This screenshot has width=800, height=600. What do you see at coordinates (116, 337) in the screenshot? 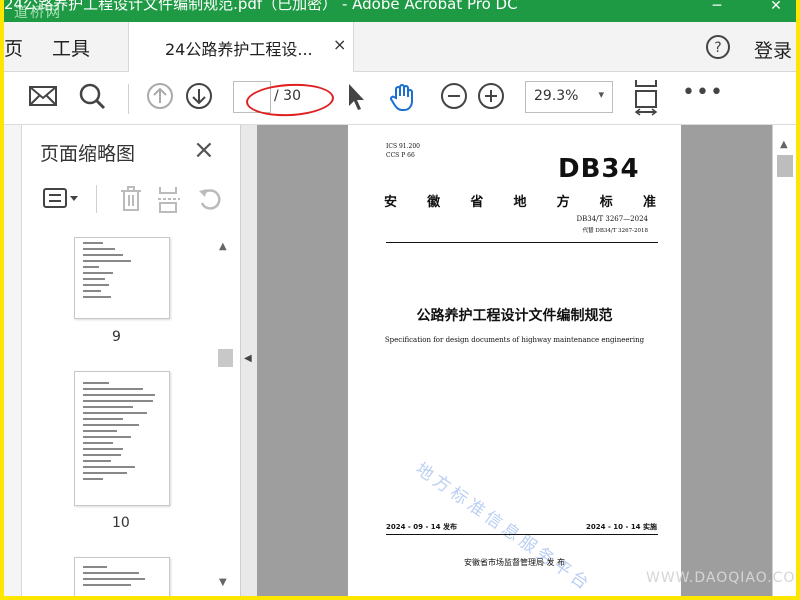
I see `thumbnail-label: 9` at bounding box center [116, 337].